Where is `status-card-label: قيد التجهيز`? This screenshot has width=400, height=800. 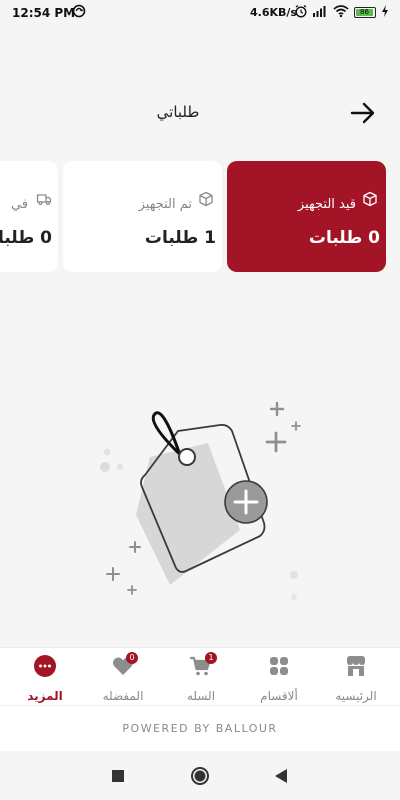
status-card-label: قيد التجهيز is located at coordinates (326, 204).